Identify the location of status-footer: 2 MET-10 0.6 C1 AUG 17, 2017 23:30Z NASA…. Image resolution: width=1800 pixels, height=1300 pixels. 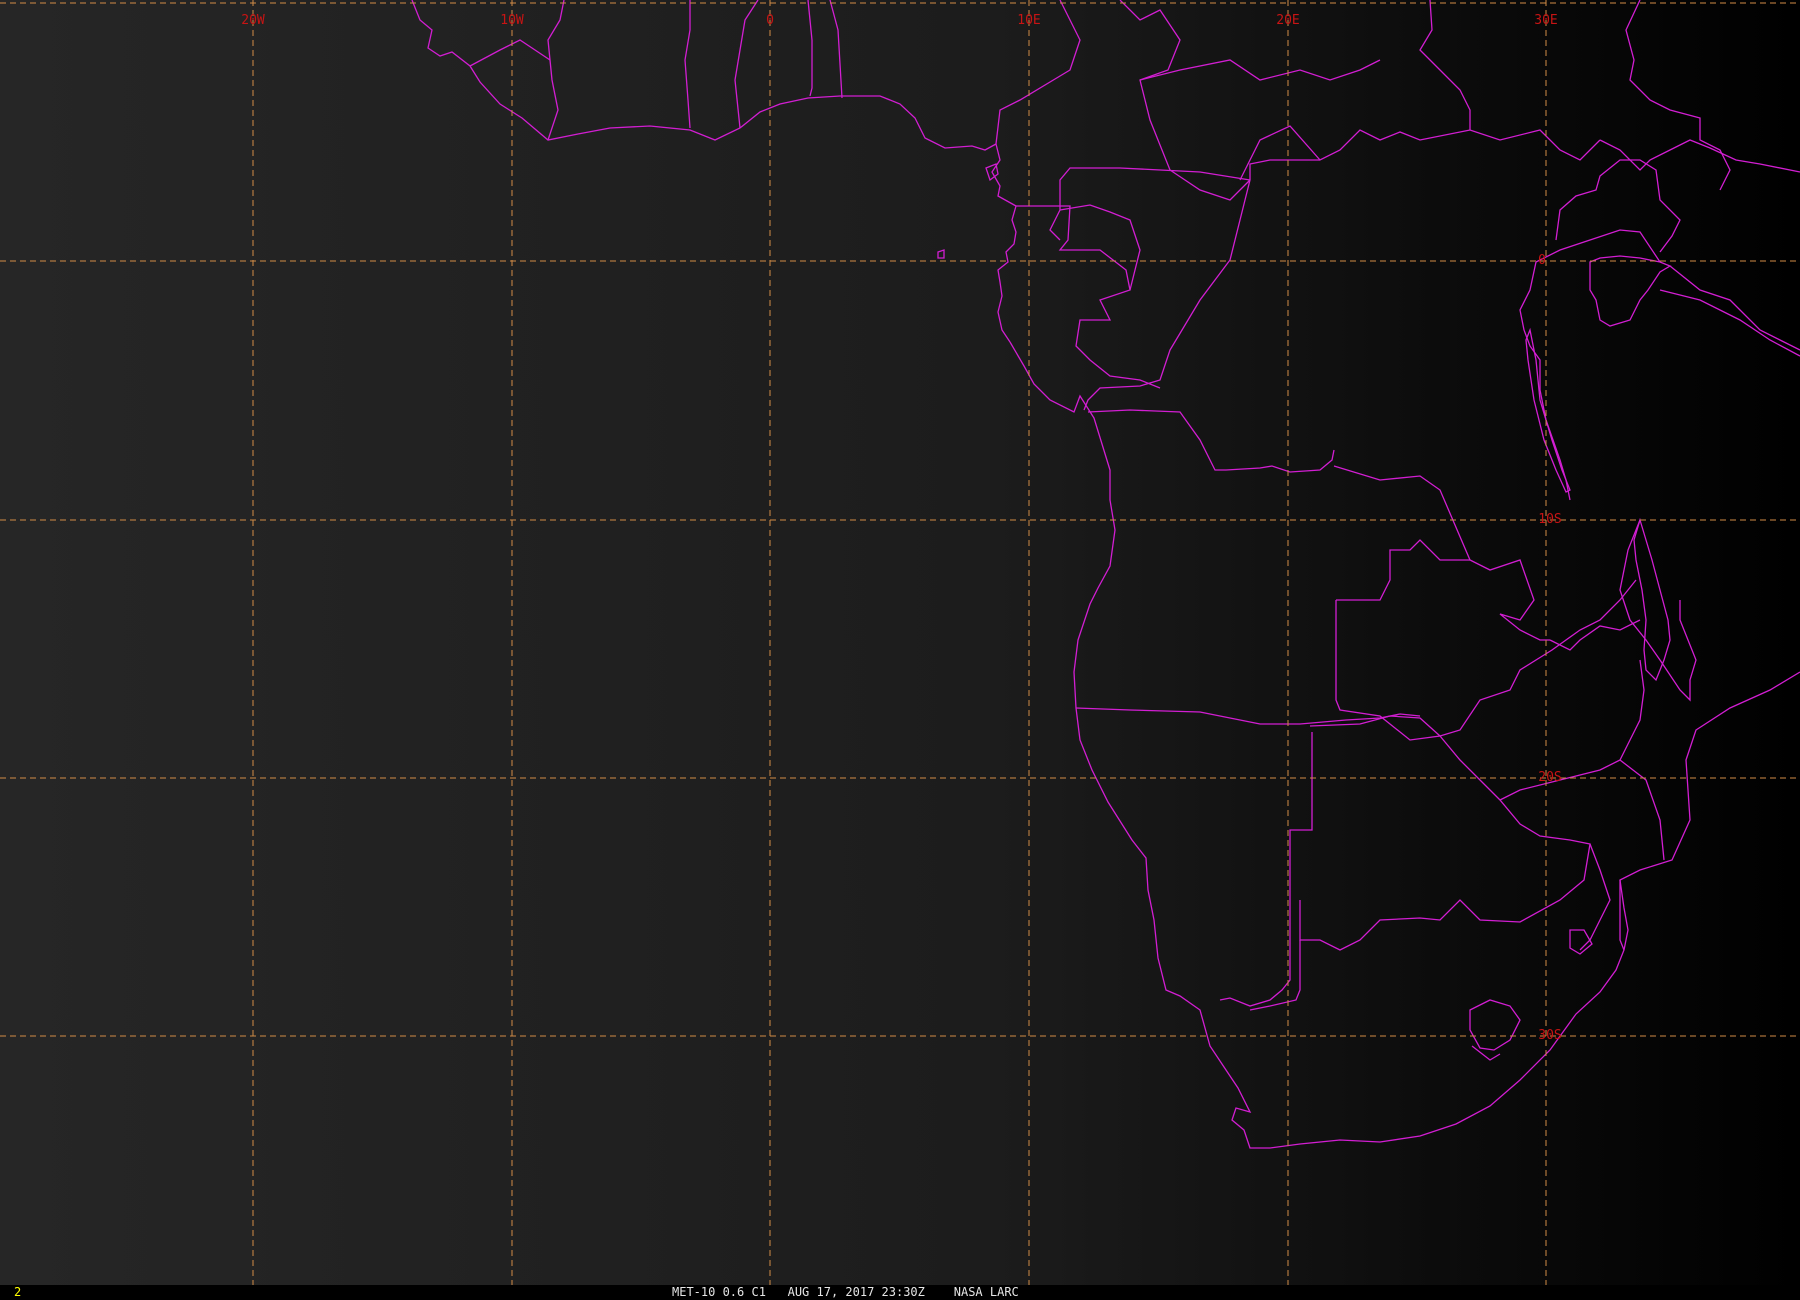
(900, 1292).